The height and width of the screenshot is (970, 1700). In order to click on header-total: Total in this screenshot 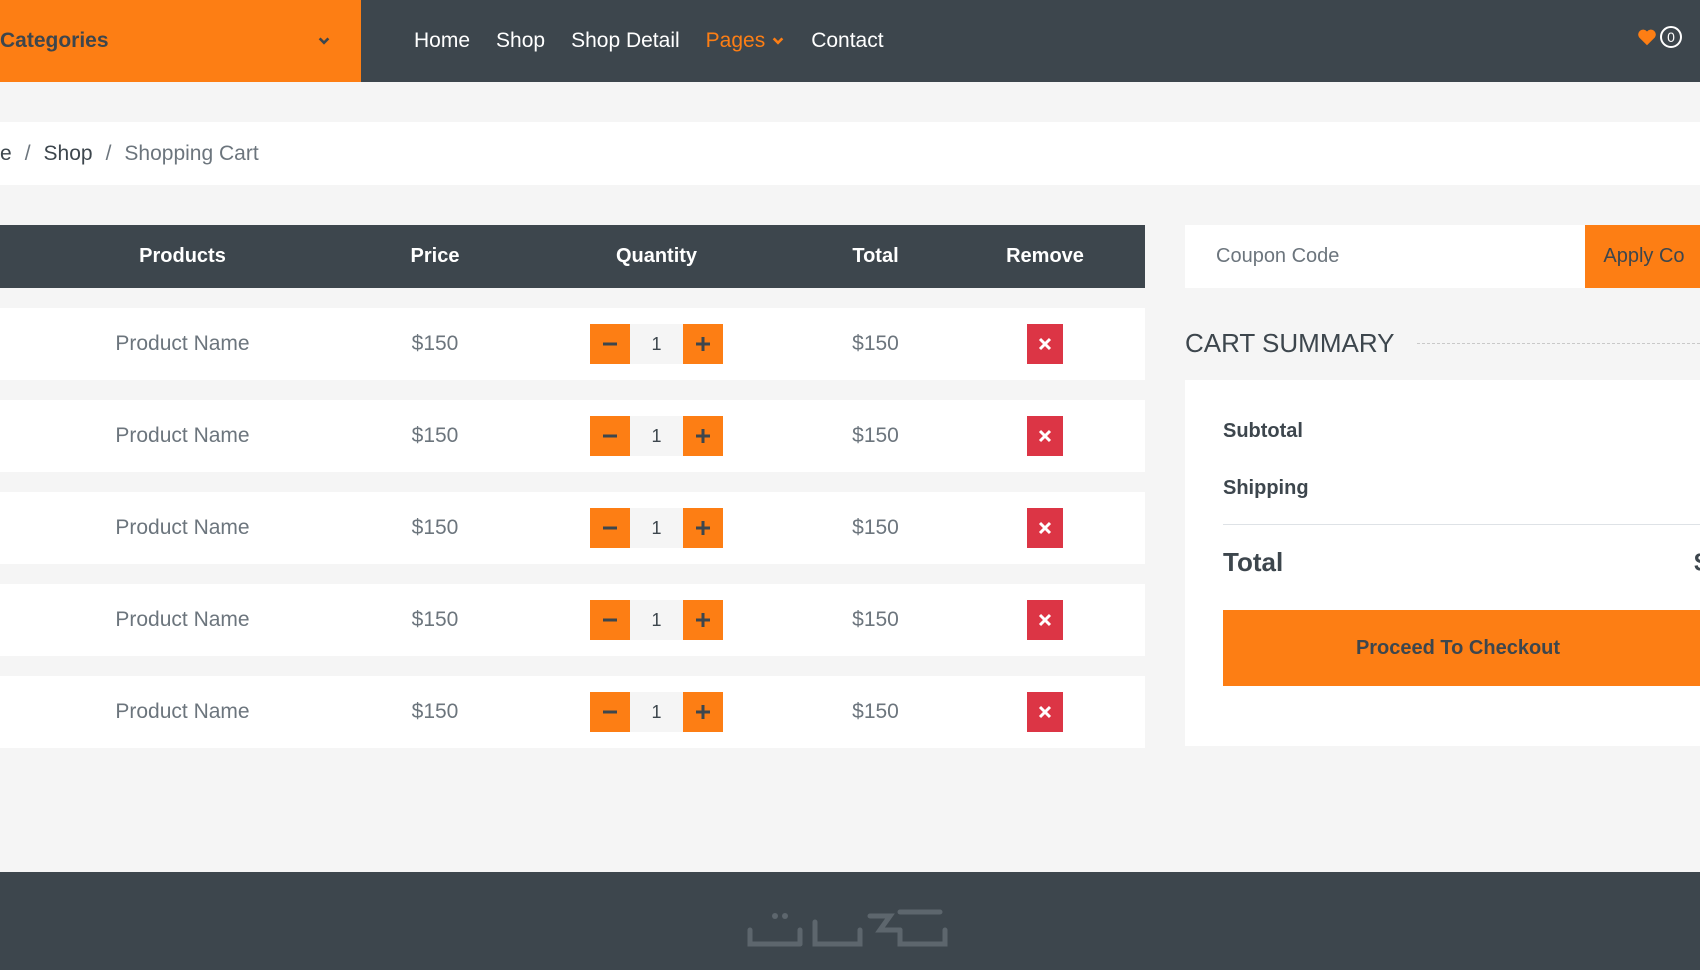, I will do `click(875, 256)`.